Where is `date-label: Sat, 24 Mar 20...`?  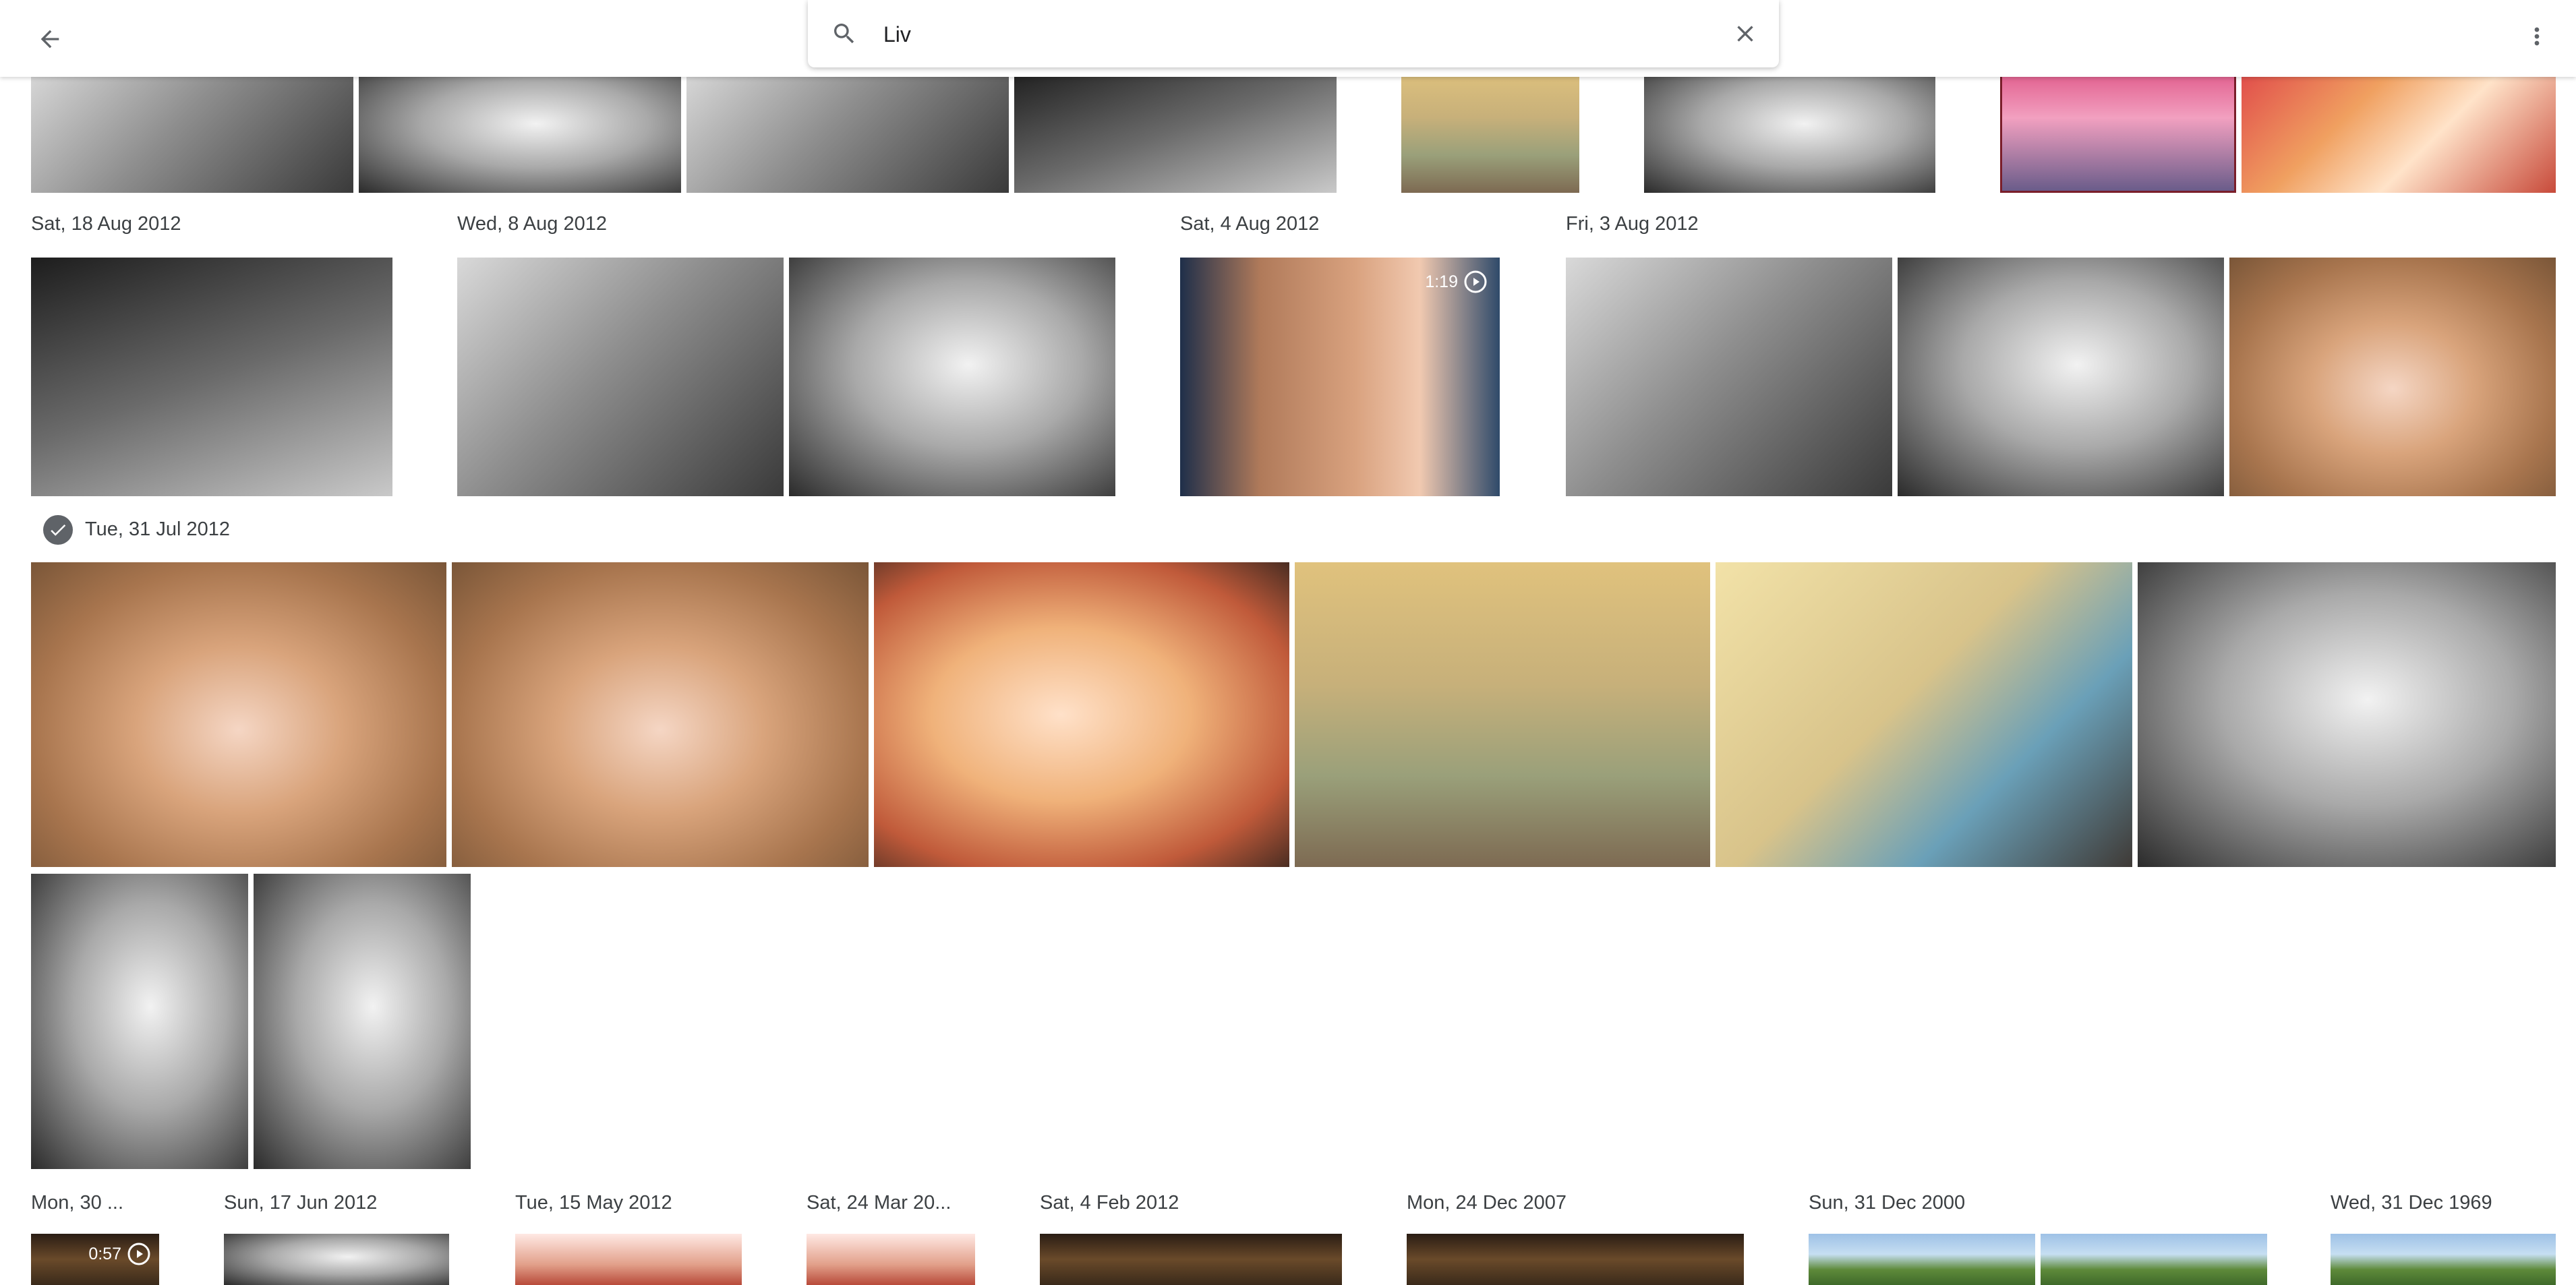
date-label: Sat, 24 Mar 20... is located at coordinates (880, 1203).